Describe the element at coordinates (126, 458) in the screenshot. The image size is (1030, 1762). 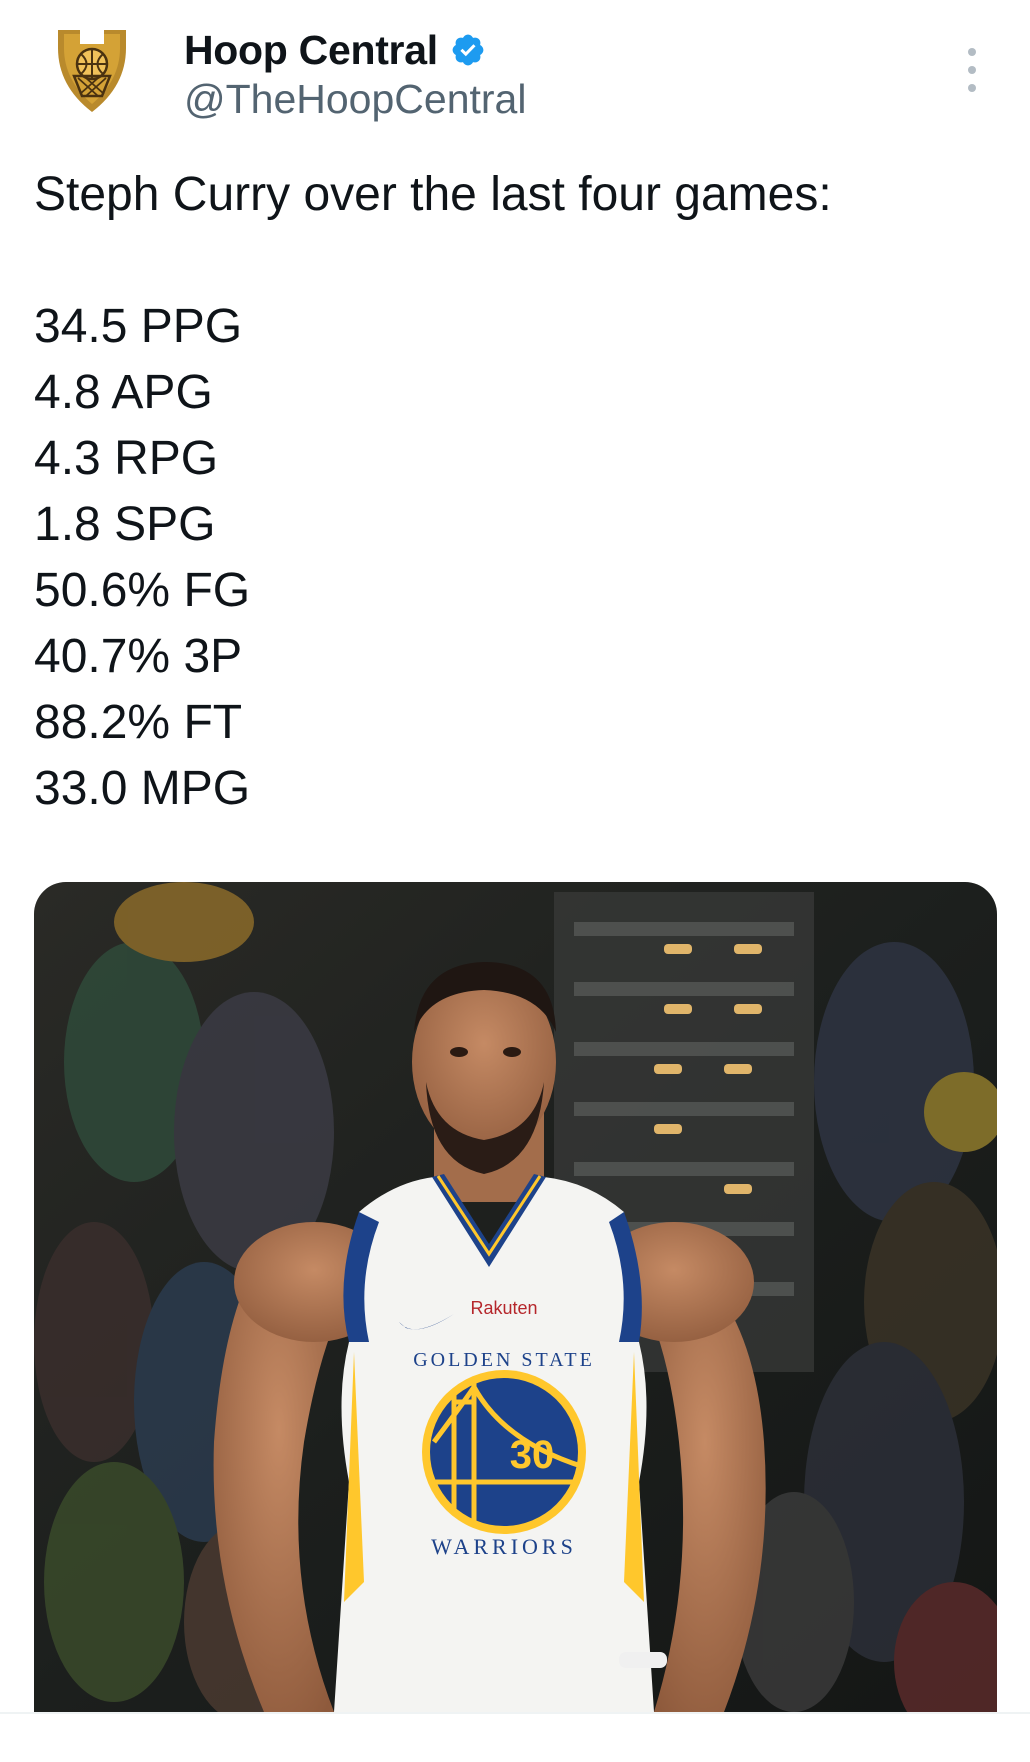
I see `stat-line: 4.3 RPG` at that location.